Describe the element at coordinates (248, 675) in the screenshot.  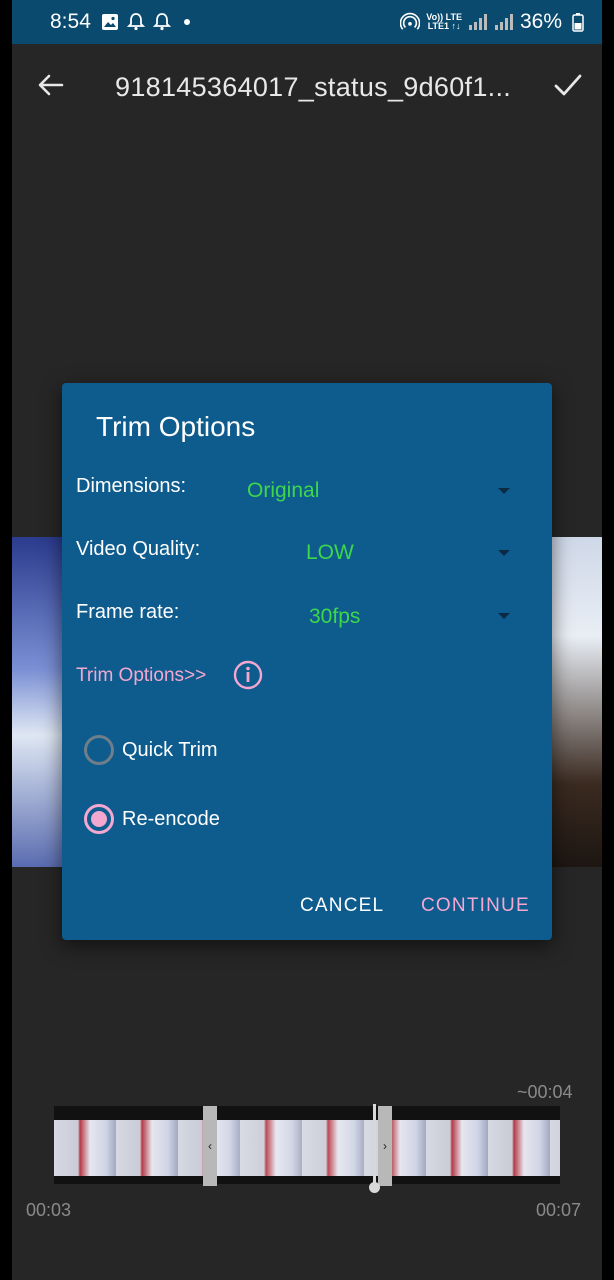
I see `info-icon` at that location.